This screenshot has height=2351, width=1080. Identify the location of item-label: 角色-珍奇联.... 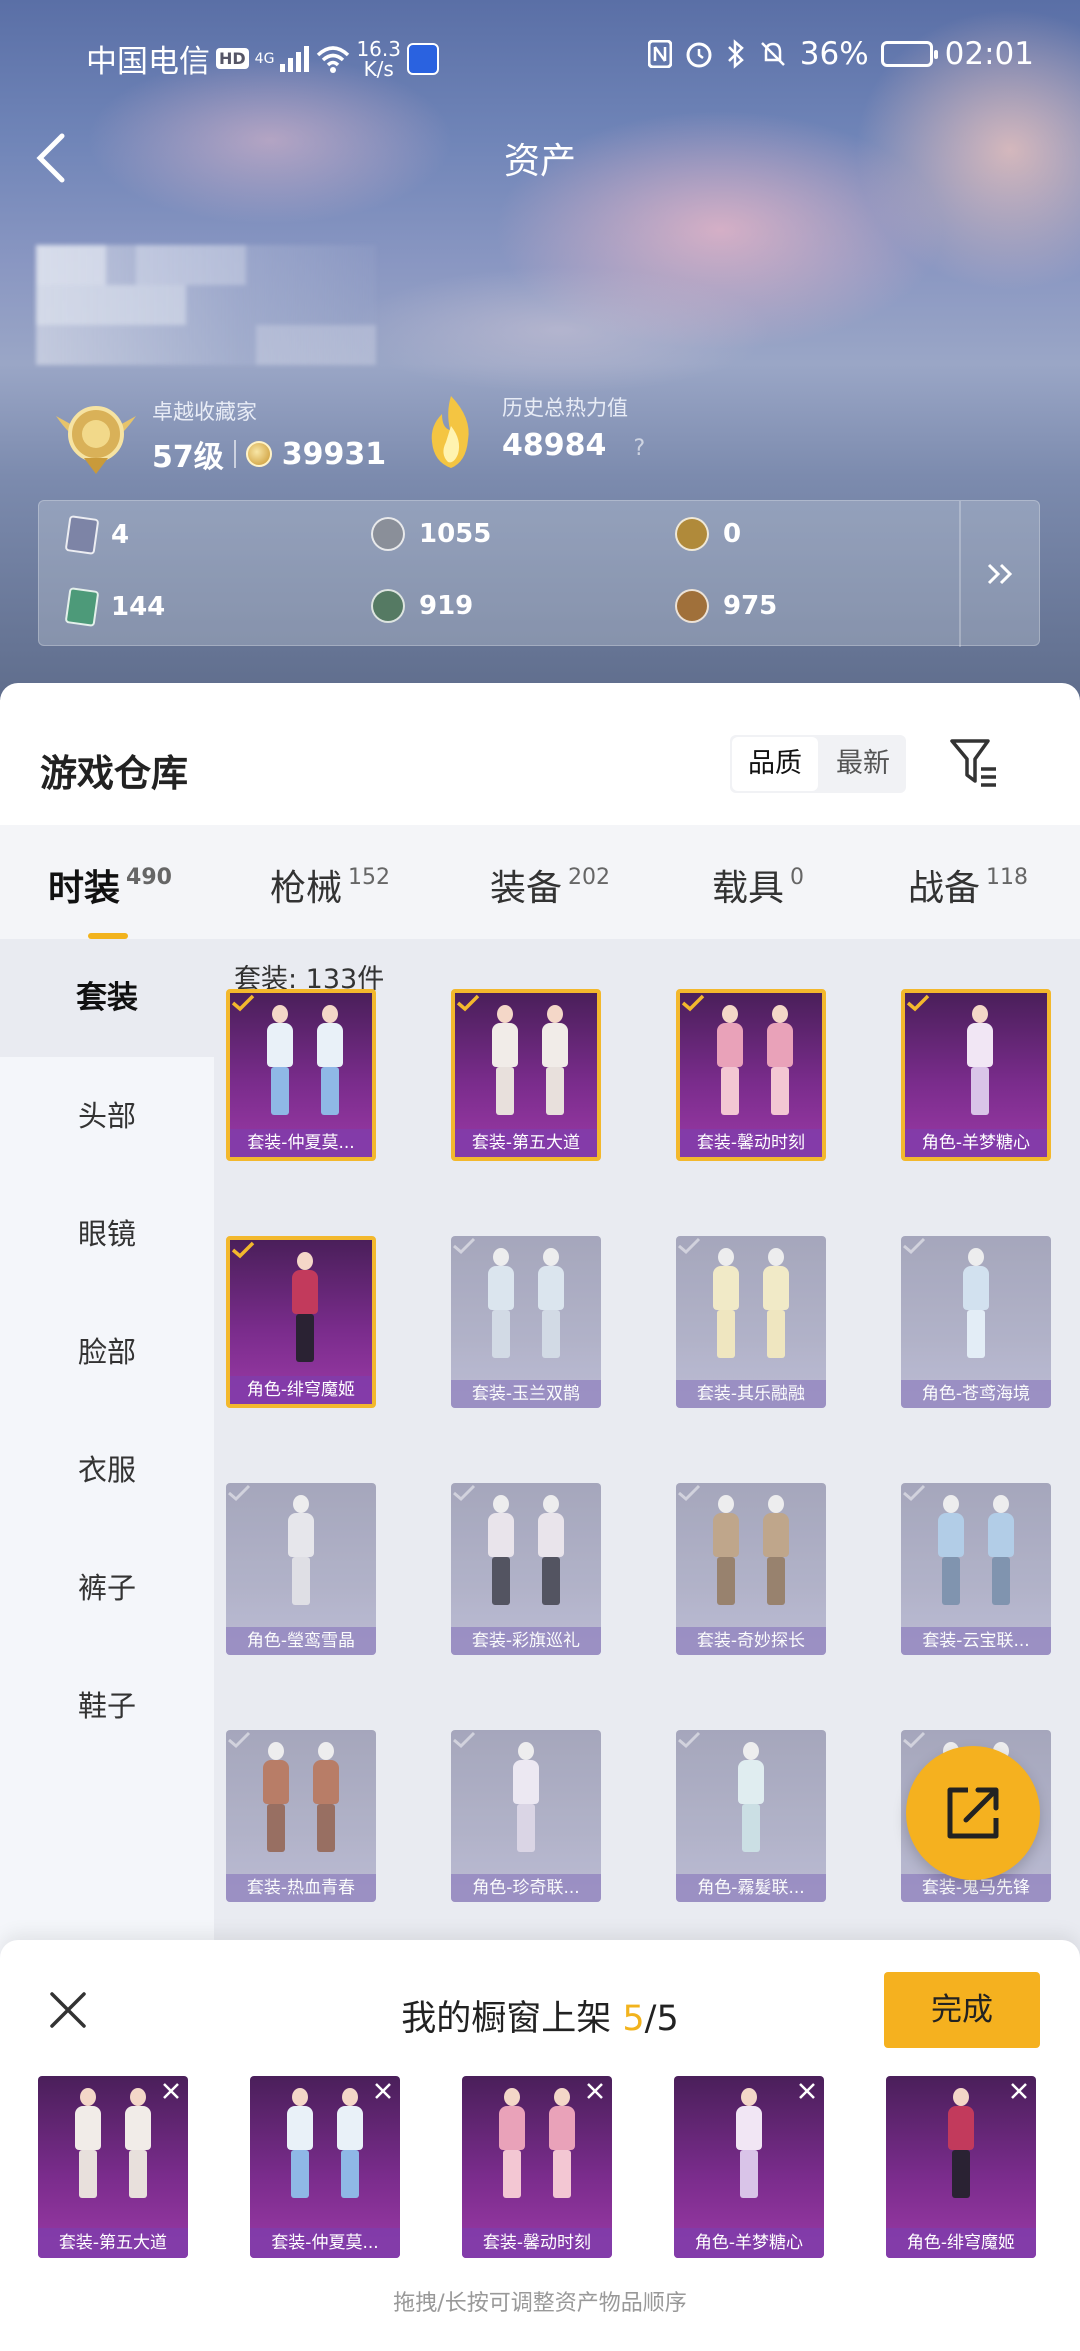
(526, 1888).